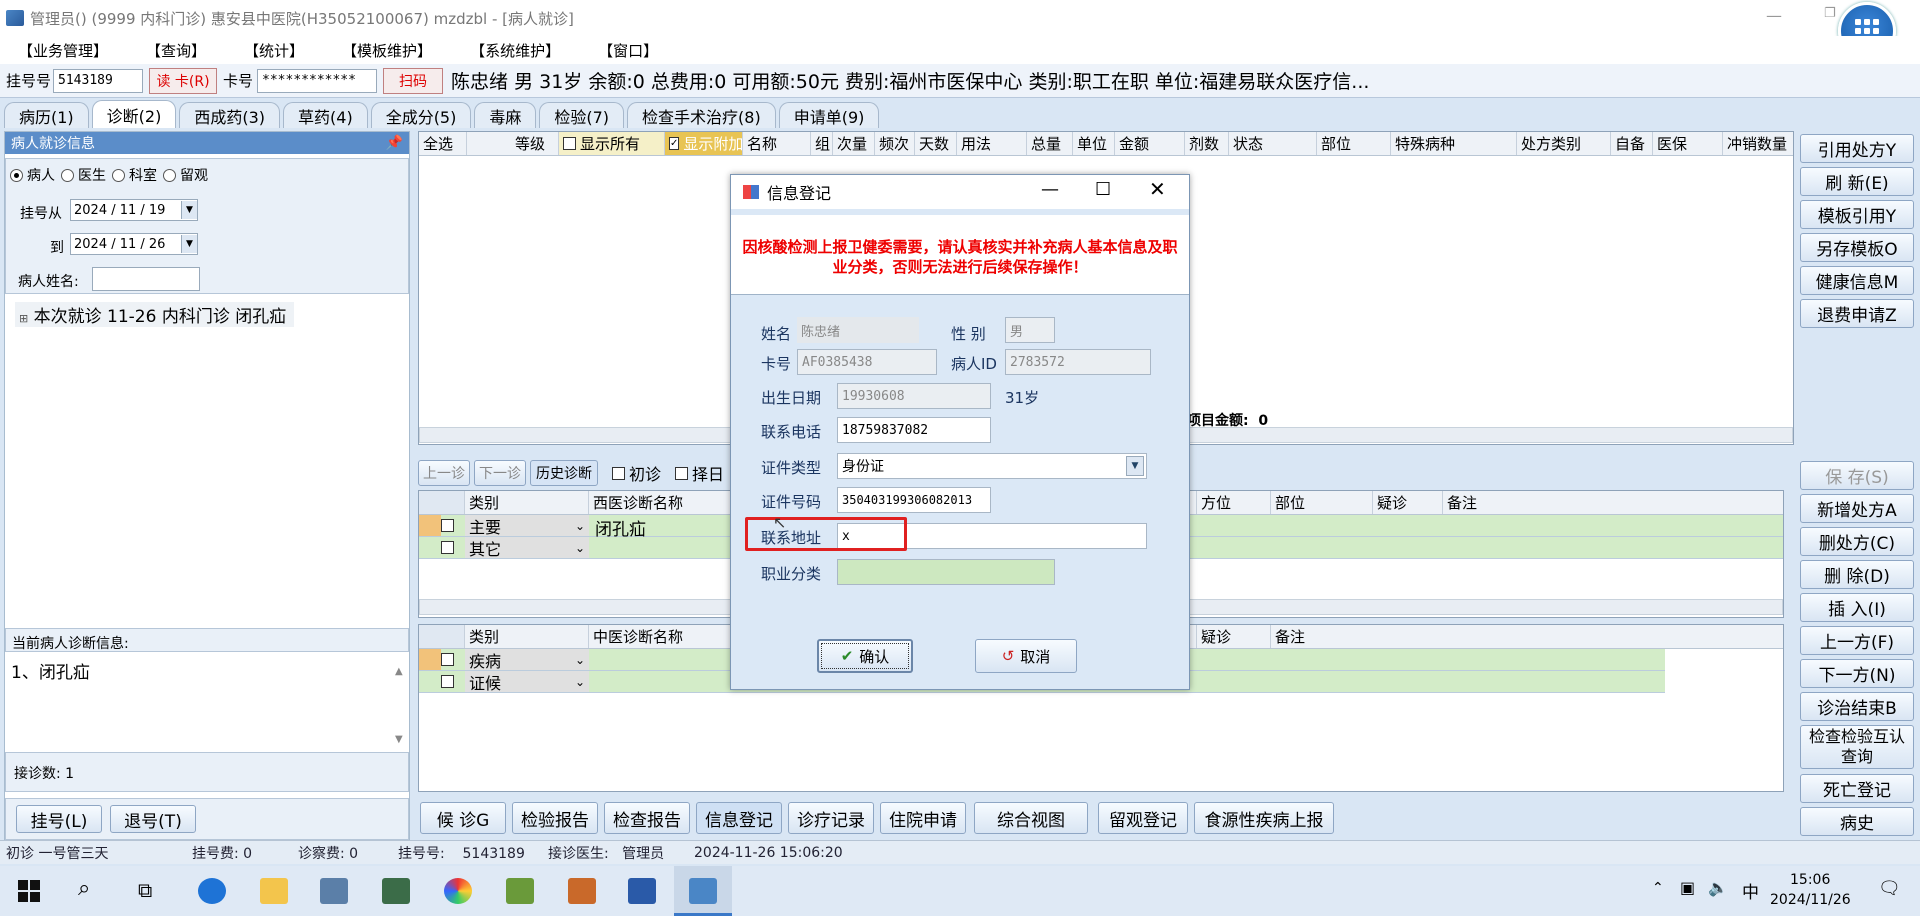  I want to click on register-button: 挂号(L), so click(59, 819).